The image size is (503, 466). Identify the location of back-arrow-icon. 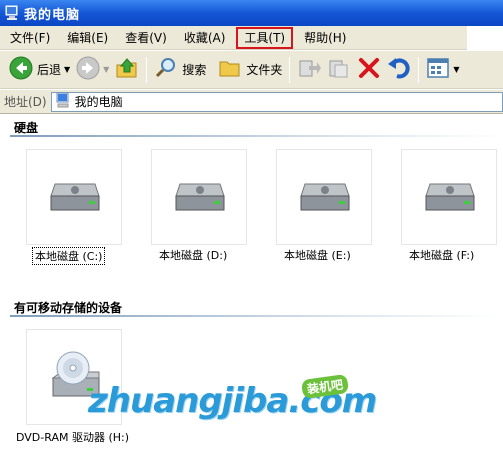
(21, 69).